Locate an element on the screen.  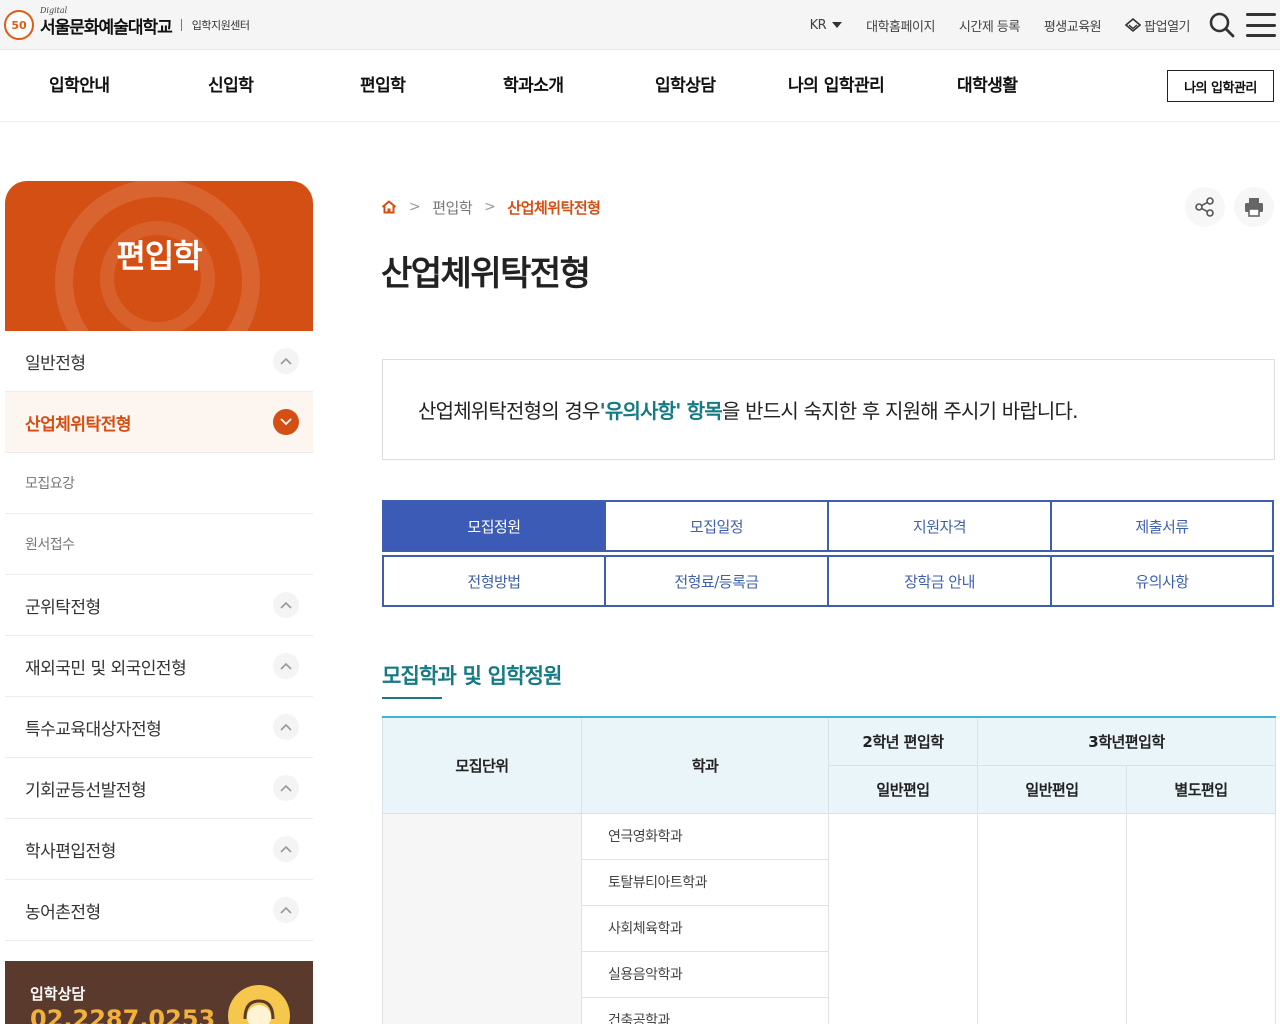
tab-precautions: 유의사항 is located at coordinates (1162, 581).